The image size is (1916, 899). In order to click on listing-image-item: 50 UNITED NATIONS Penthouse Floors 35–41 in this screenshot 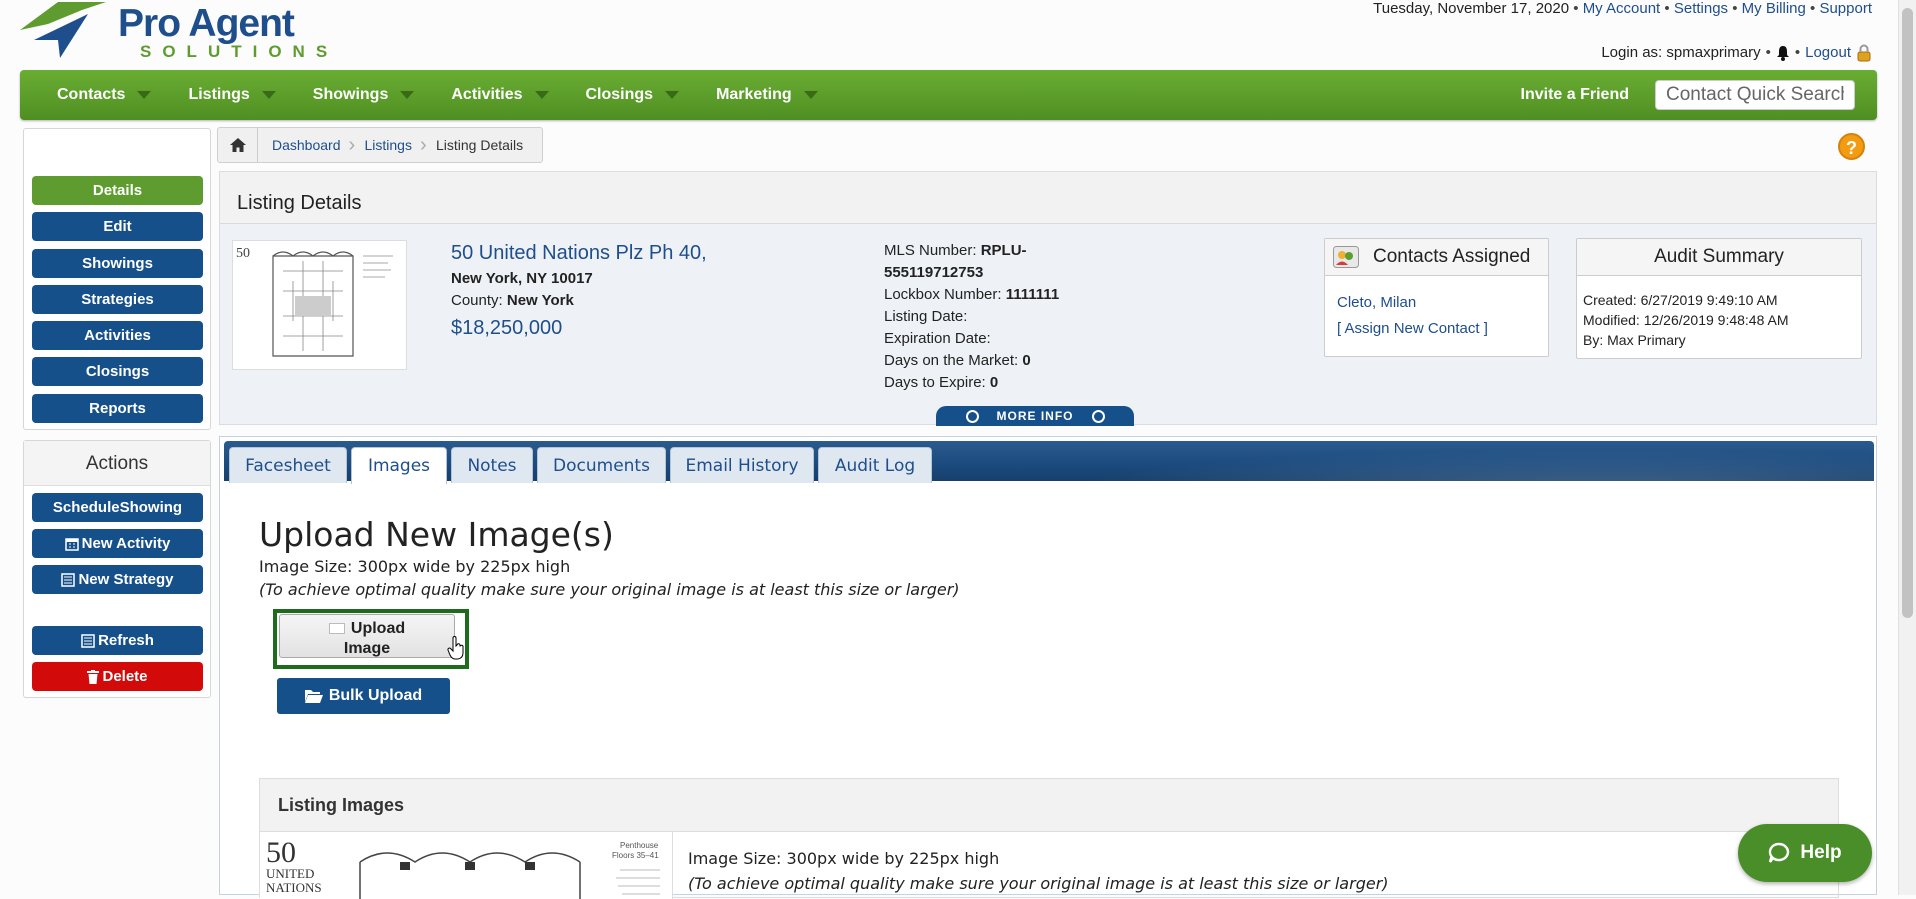, I will do `click(466, 865)`.